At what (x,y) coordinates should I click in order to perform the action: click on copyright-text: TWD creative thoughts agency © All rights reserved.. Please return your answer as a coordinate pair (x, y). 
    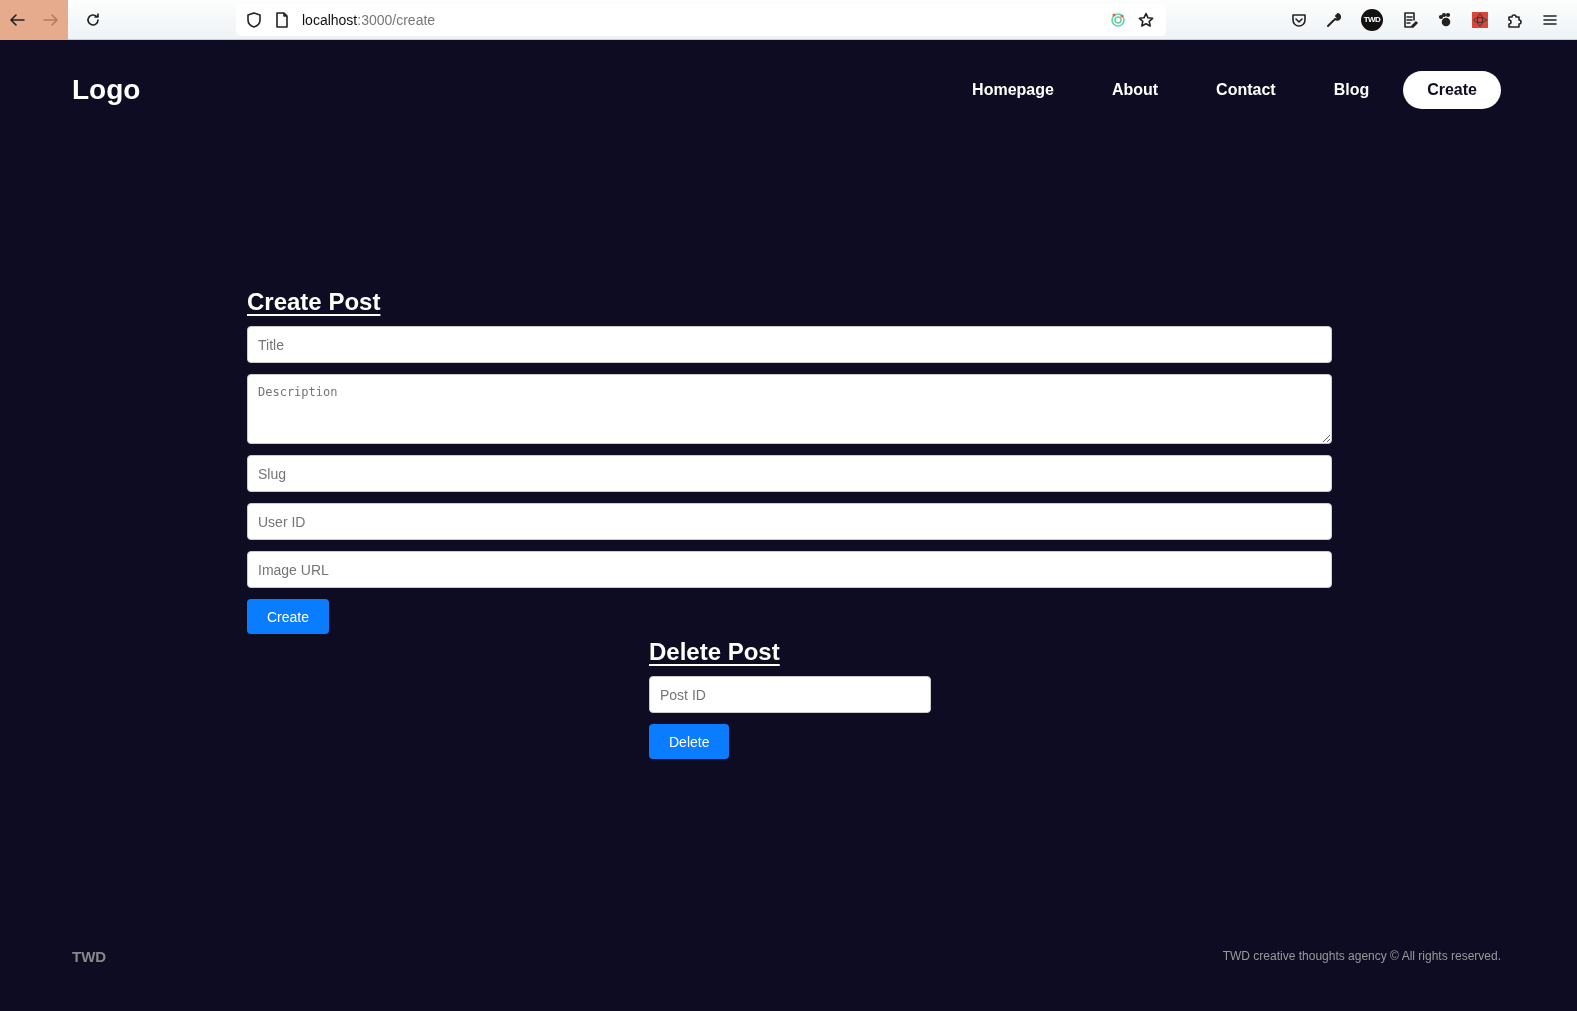
    Looking at the image, I should click on (1361, 956).